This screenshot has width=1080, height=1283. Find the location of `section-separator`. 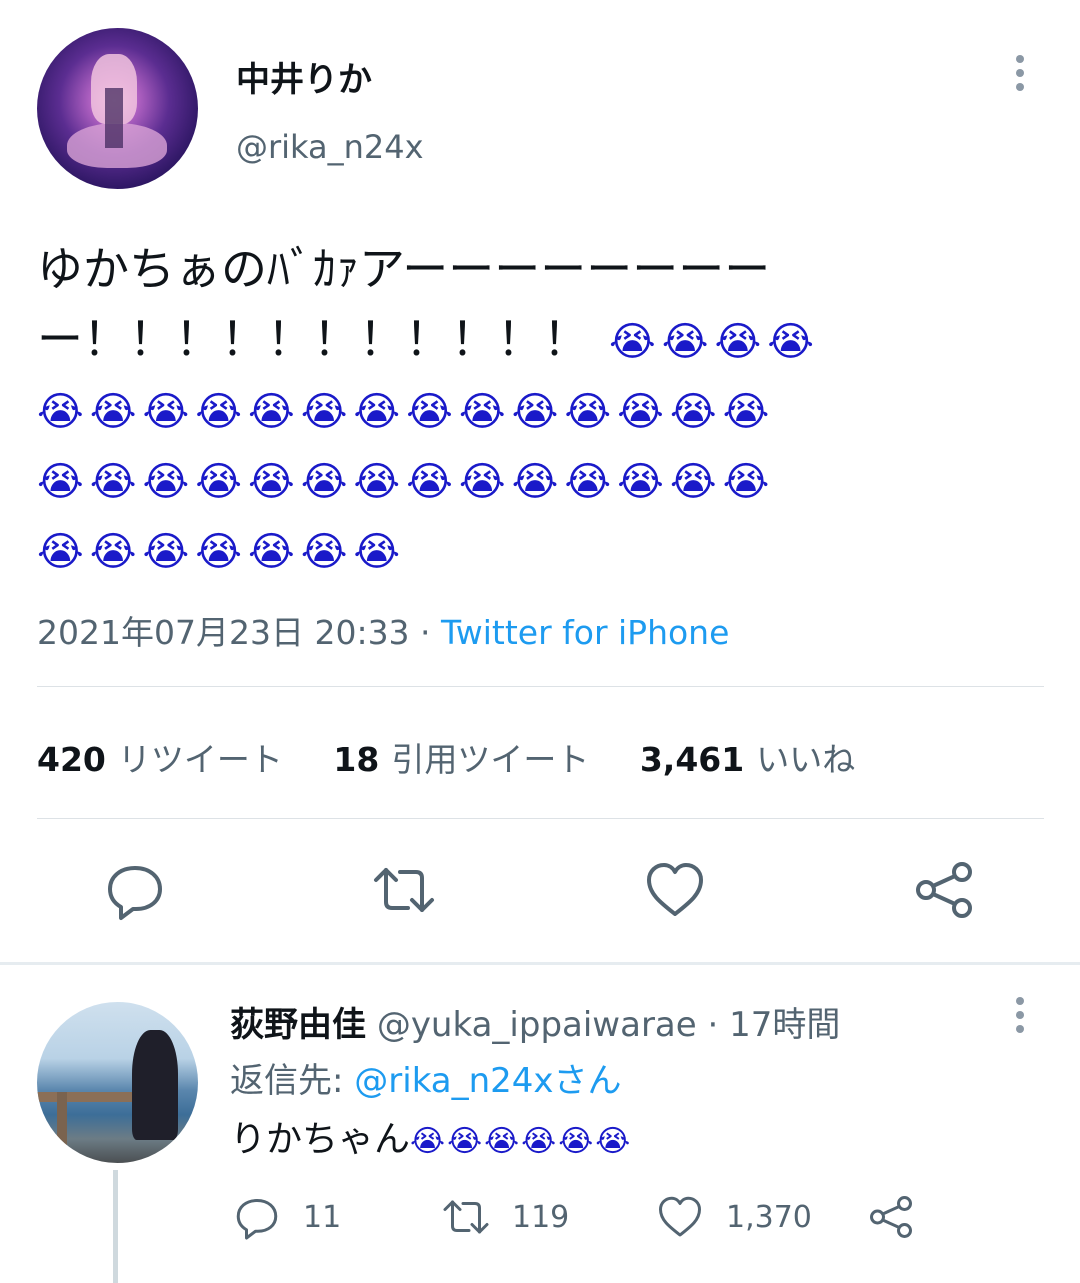

section-separator is located at coordinates (540, 963).